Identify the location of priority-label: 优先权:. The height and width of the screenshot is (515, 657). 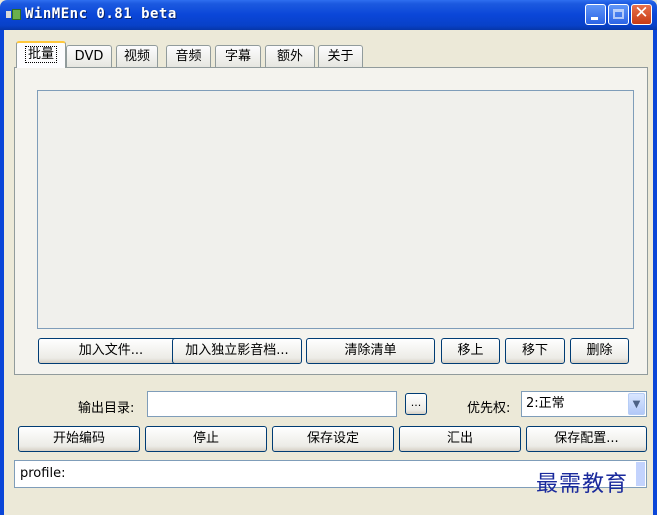
(489, 408).